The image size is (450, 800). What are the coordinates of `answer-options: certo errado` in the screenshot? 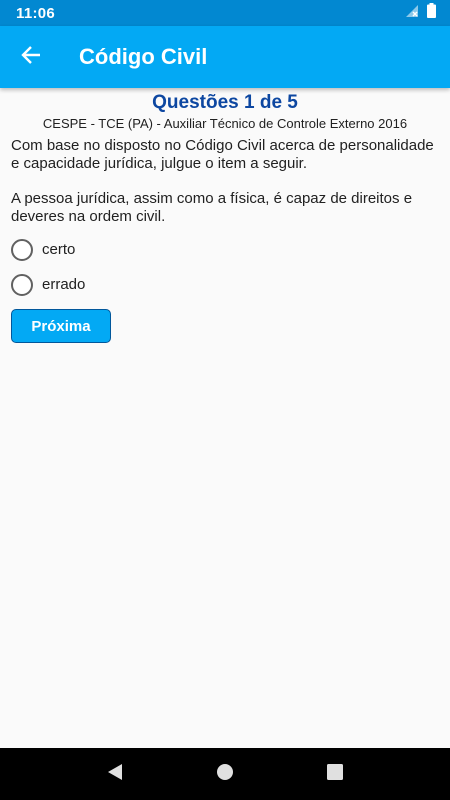 It's located at (225, 267).